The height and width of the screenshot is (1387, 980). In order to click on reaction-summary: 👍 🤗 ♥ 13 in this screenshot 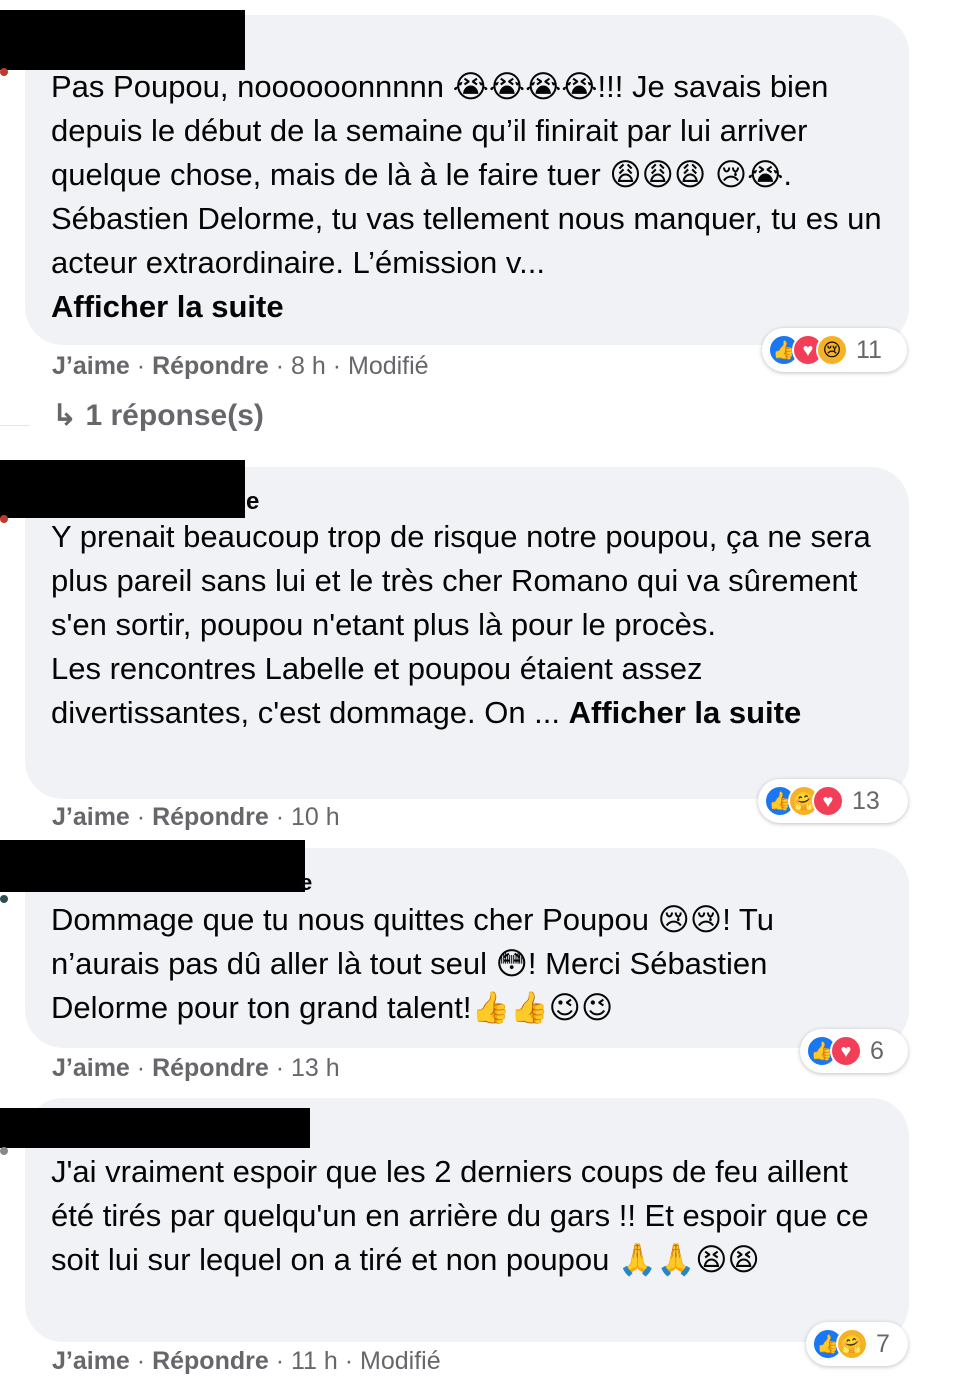, I will do `click(833, 801)`.